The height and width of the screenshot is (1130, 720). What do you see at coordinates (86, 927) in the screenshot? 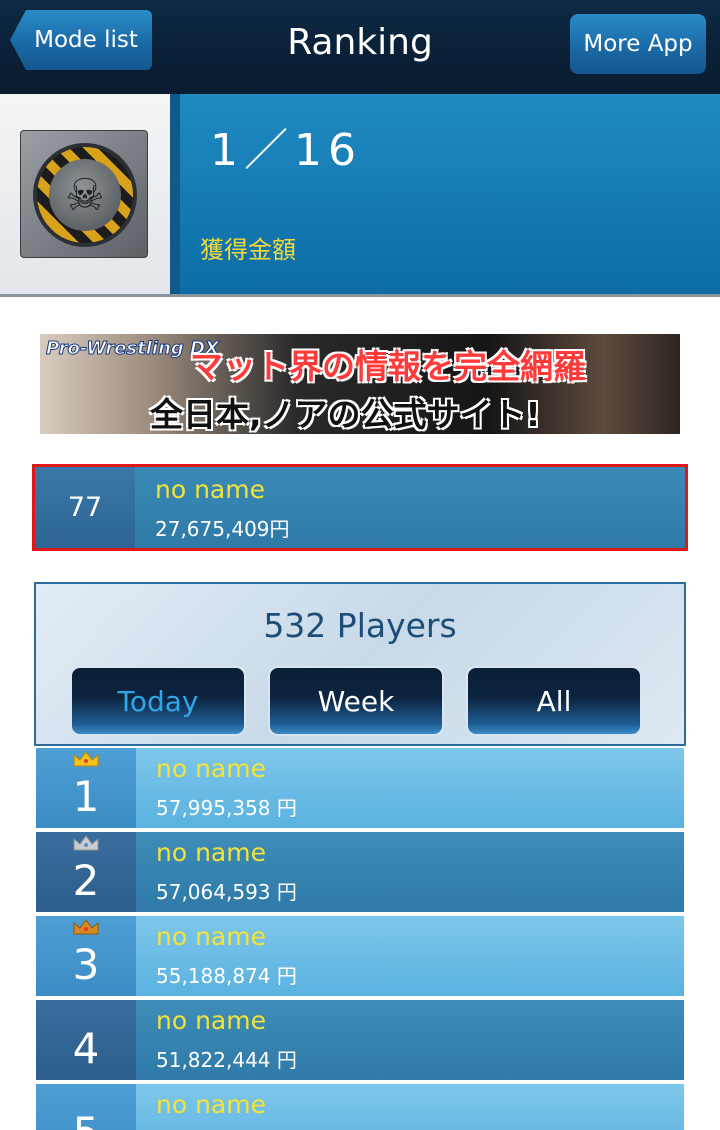
I see `bronze-crown-icon` at bounding box center [86, 927].